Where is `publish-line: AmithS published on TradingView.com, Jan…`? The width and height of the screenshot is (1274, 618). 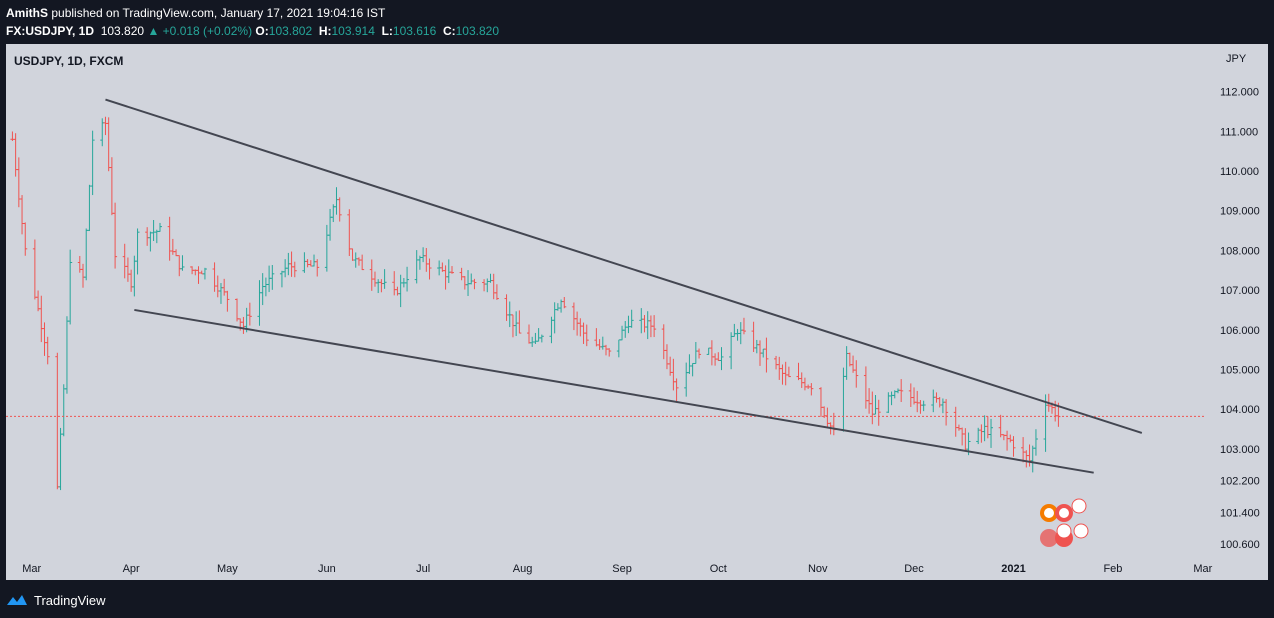 publish-line: AmithS published on TradingView.com, Jan… is located at coordinates (252, 13).